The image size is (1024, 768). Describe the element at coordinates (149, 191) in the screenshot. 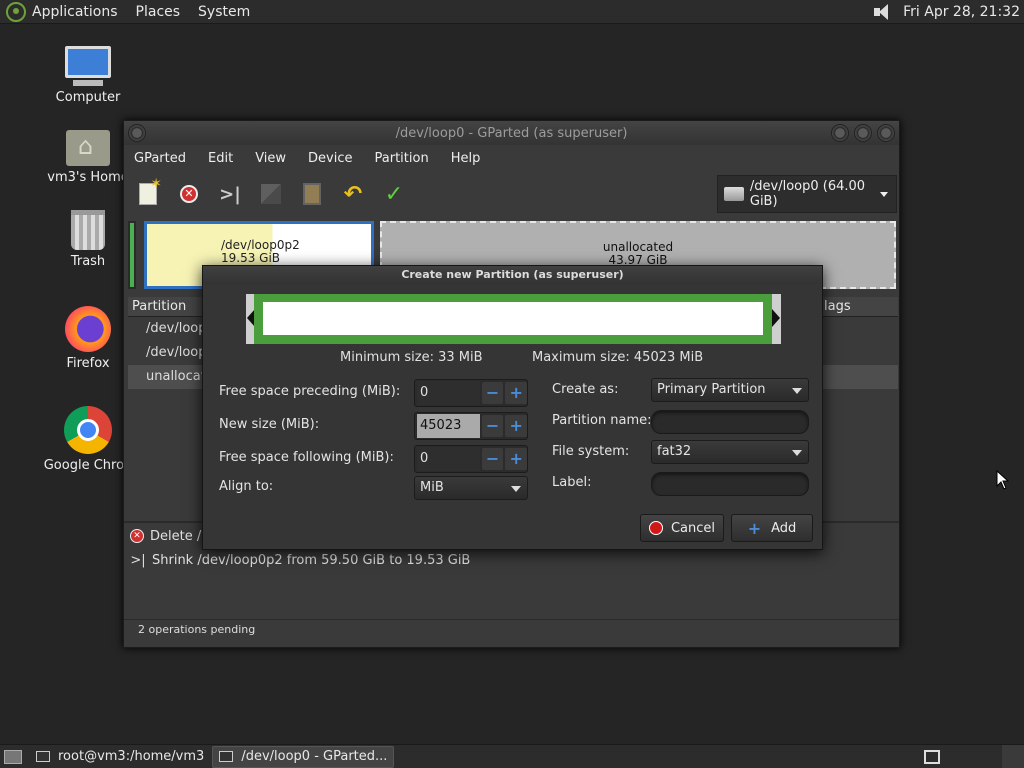

I see `new-partition-button` at that location.